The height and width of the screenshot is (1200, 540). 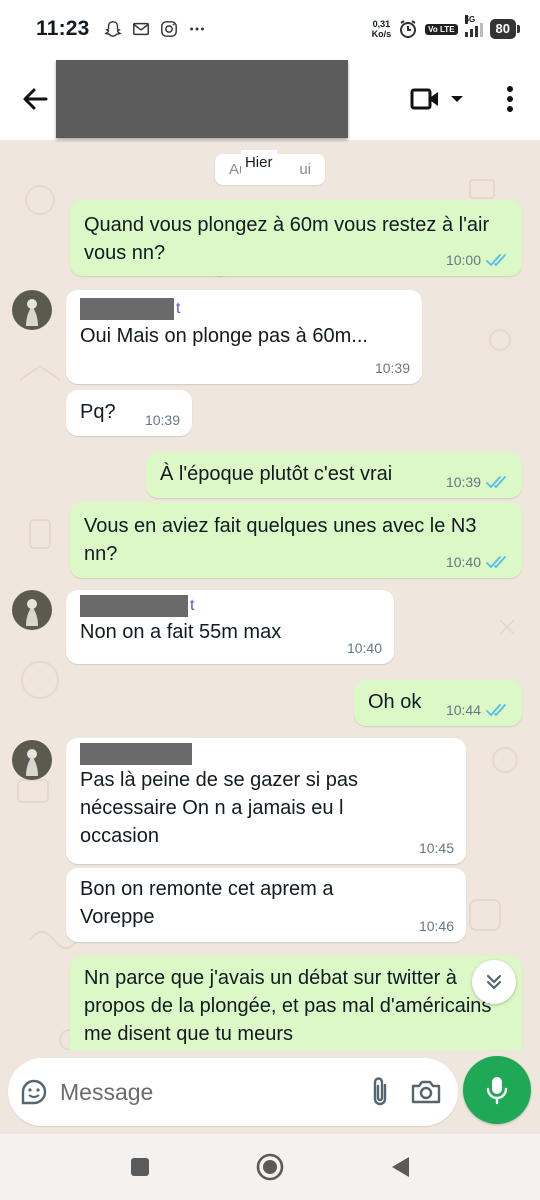 I want to click on message-incoming: t Oui Mais on plonge pas à 60m... 10:39, so click(x=244, y=337).